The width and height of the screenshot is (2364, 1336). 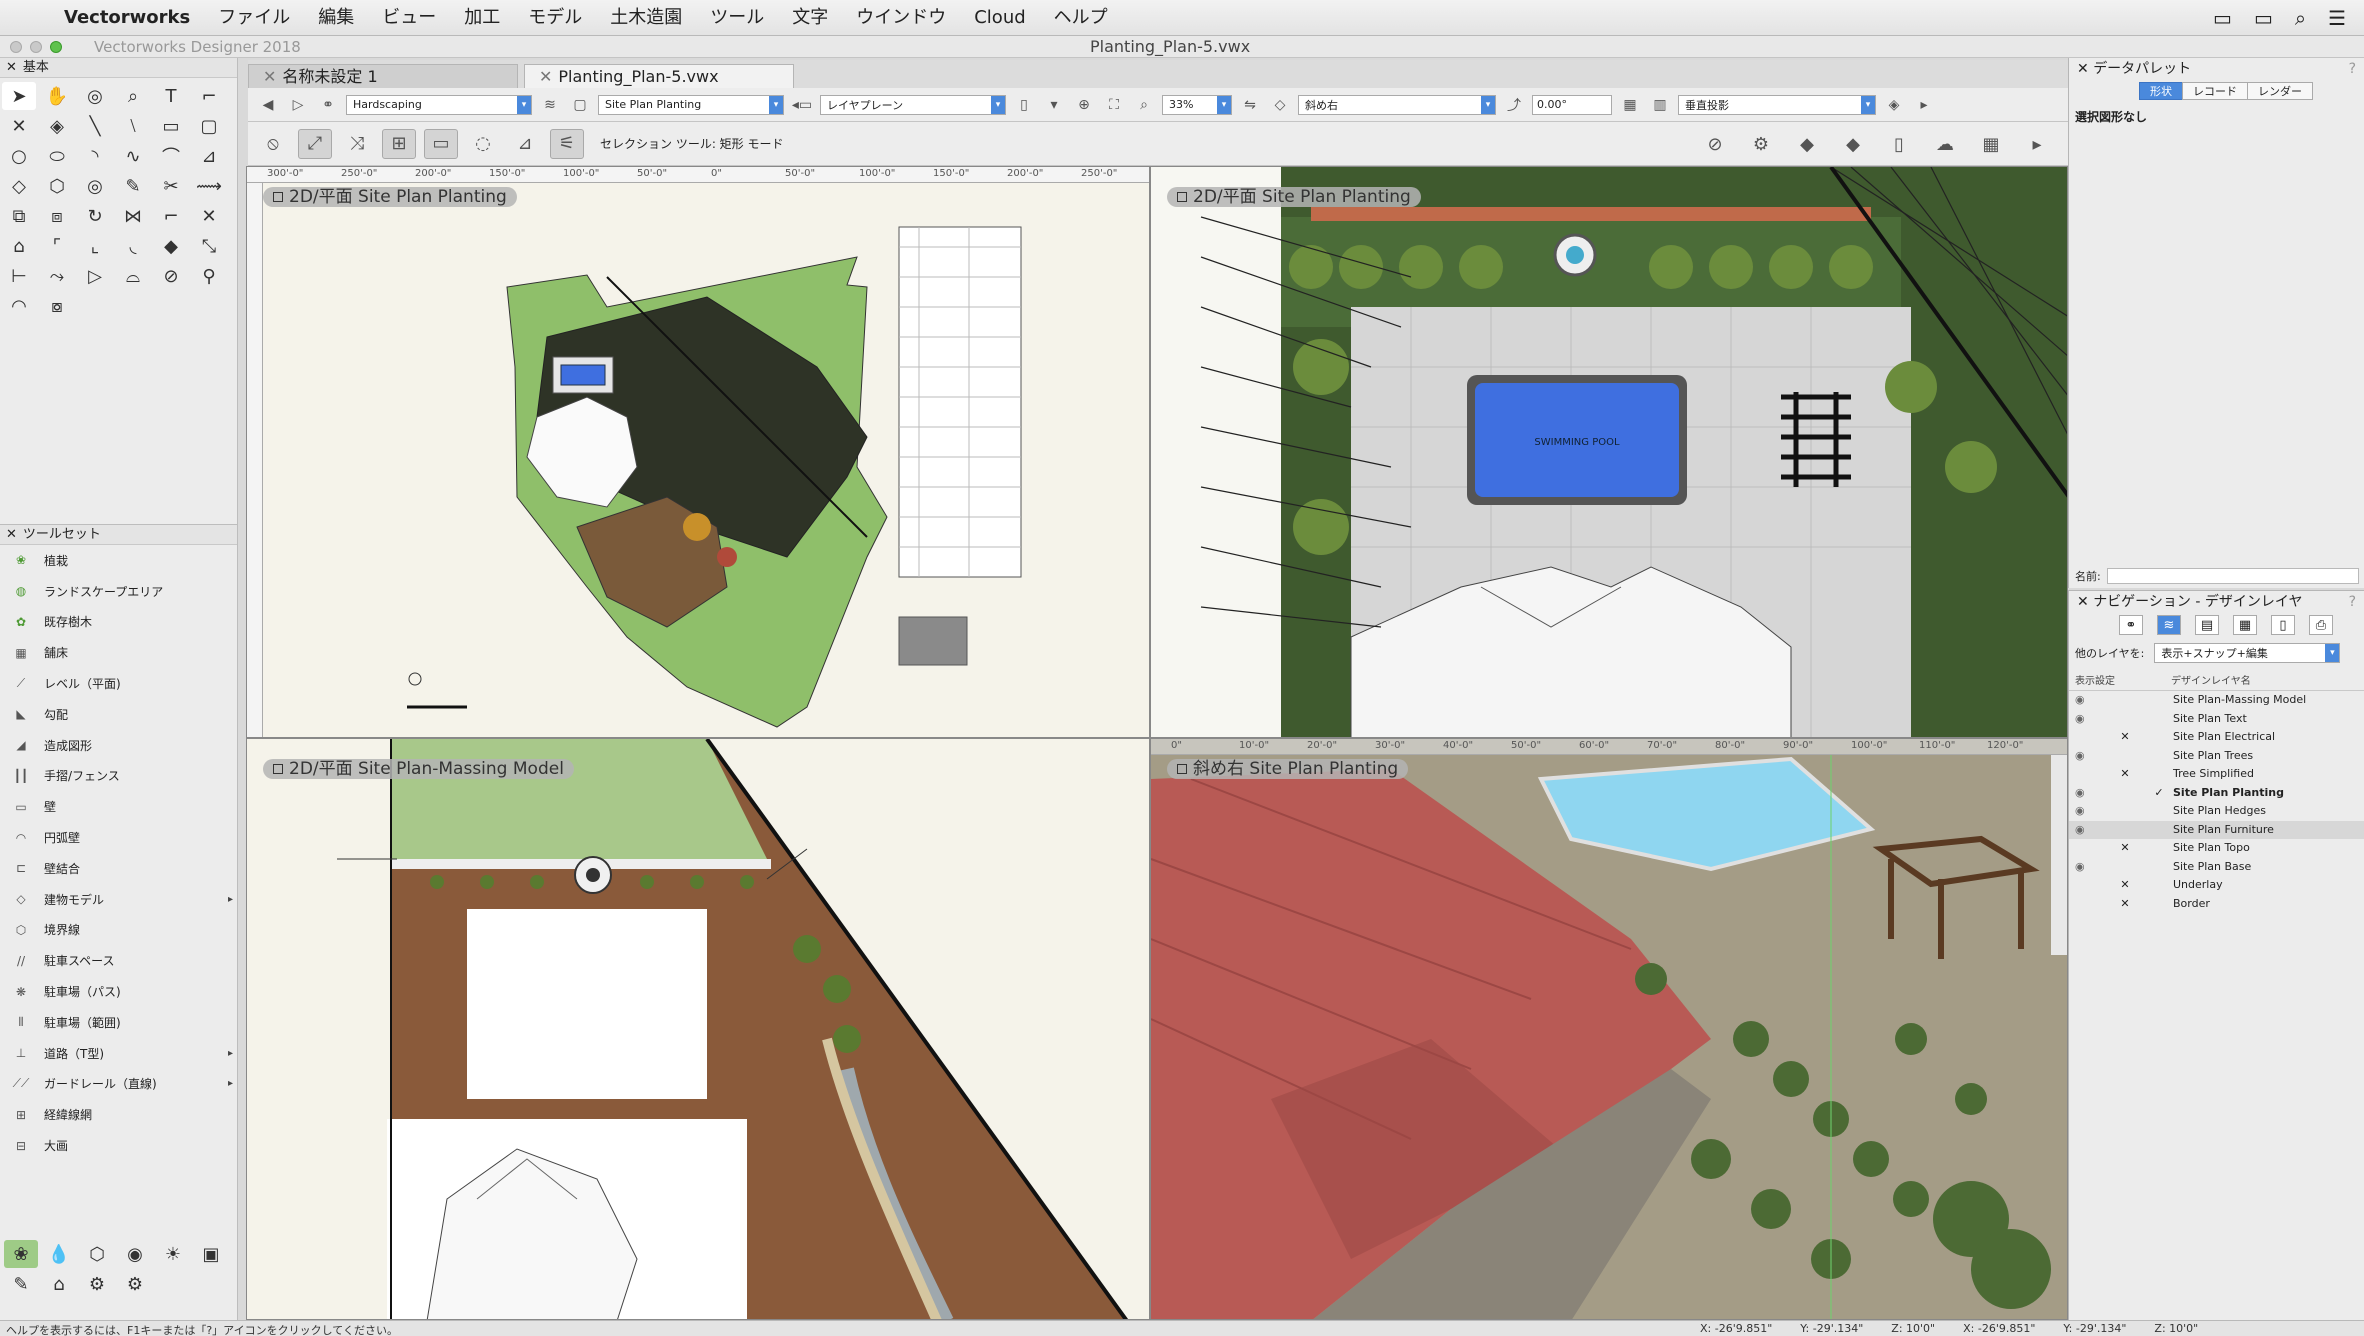 I want to click on plane-icon: ◂▭, so click(x=802, y=105).